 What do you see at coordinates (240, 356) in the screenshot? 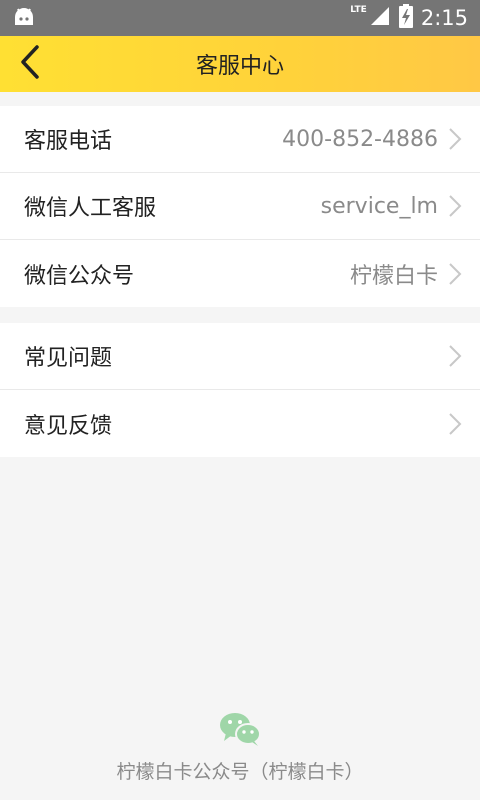
I see `faq-row: 常见问题` at bounding box center [240, 356].